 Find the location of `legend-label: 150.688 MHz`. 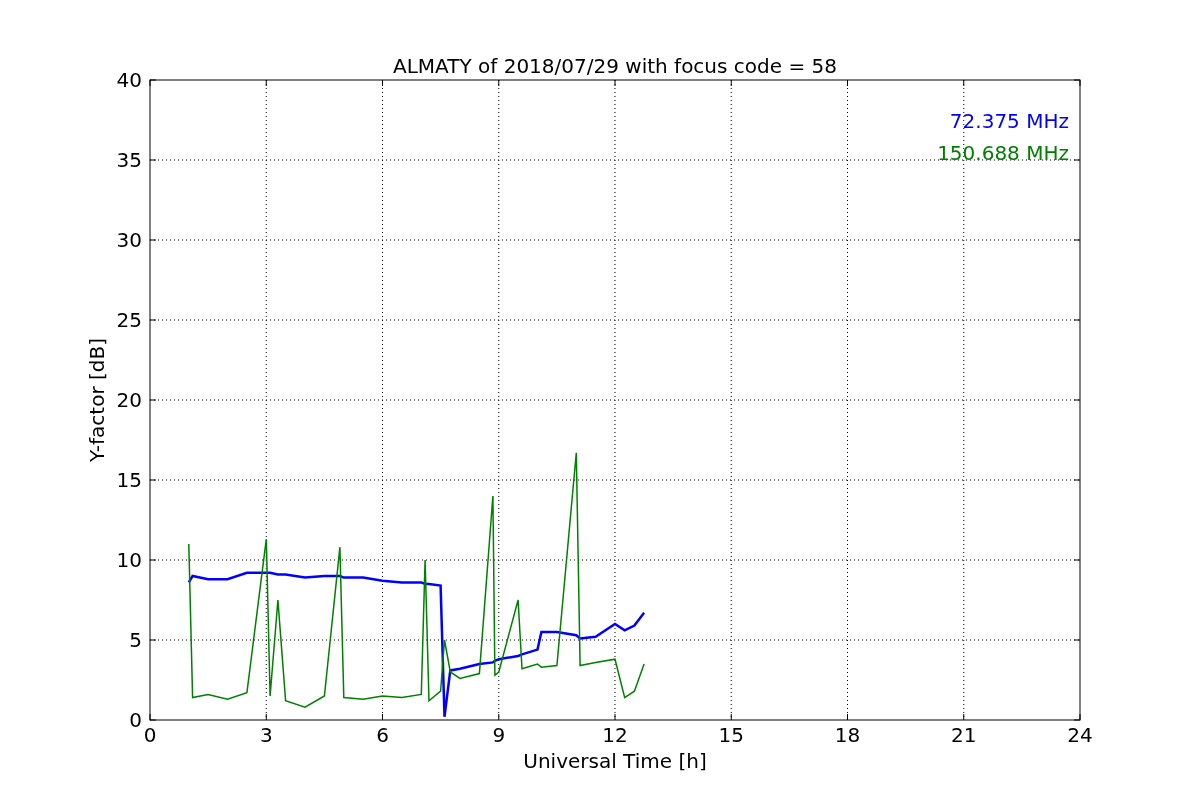

legend-label: 150.688 MHz is located at coordinates (1003, 153).